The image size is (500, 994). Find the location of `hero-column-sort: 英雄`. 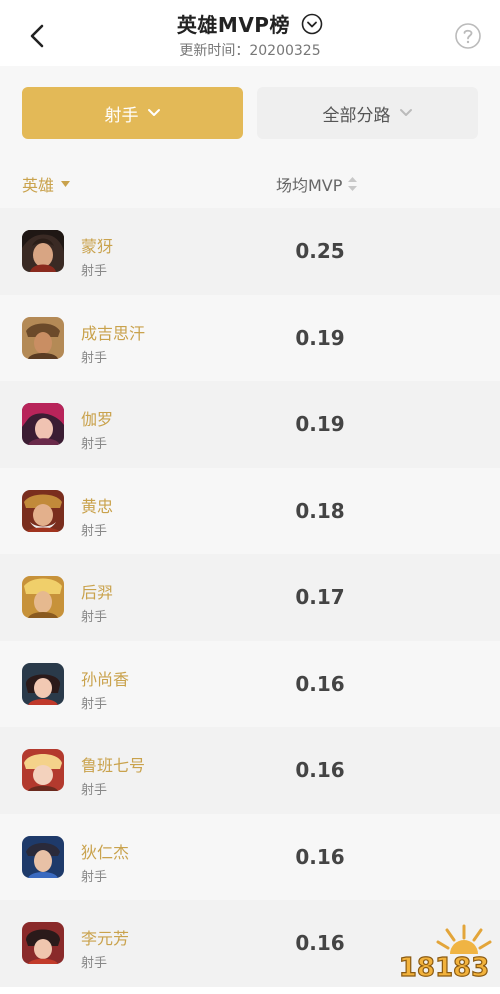

hero-column-sort: 英雄 is located at coordinates (46, 184).